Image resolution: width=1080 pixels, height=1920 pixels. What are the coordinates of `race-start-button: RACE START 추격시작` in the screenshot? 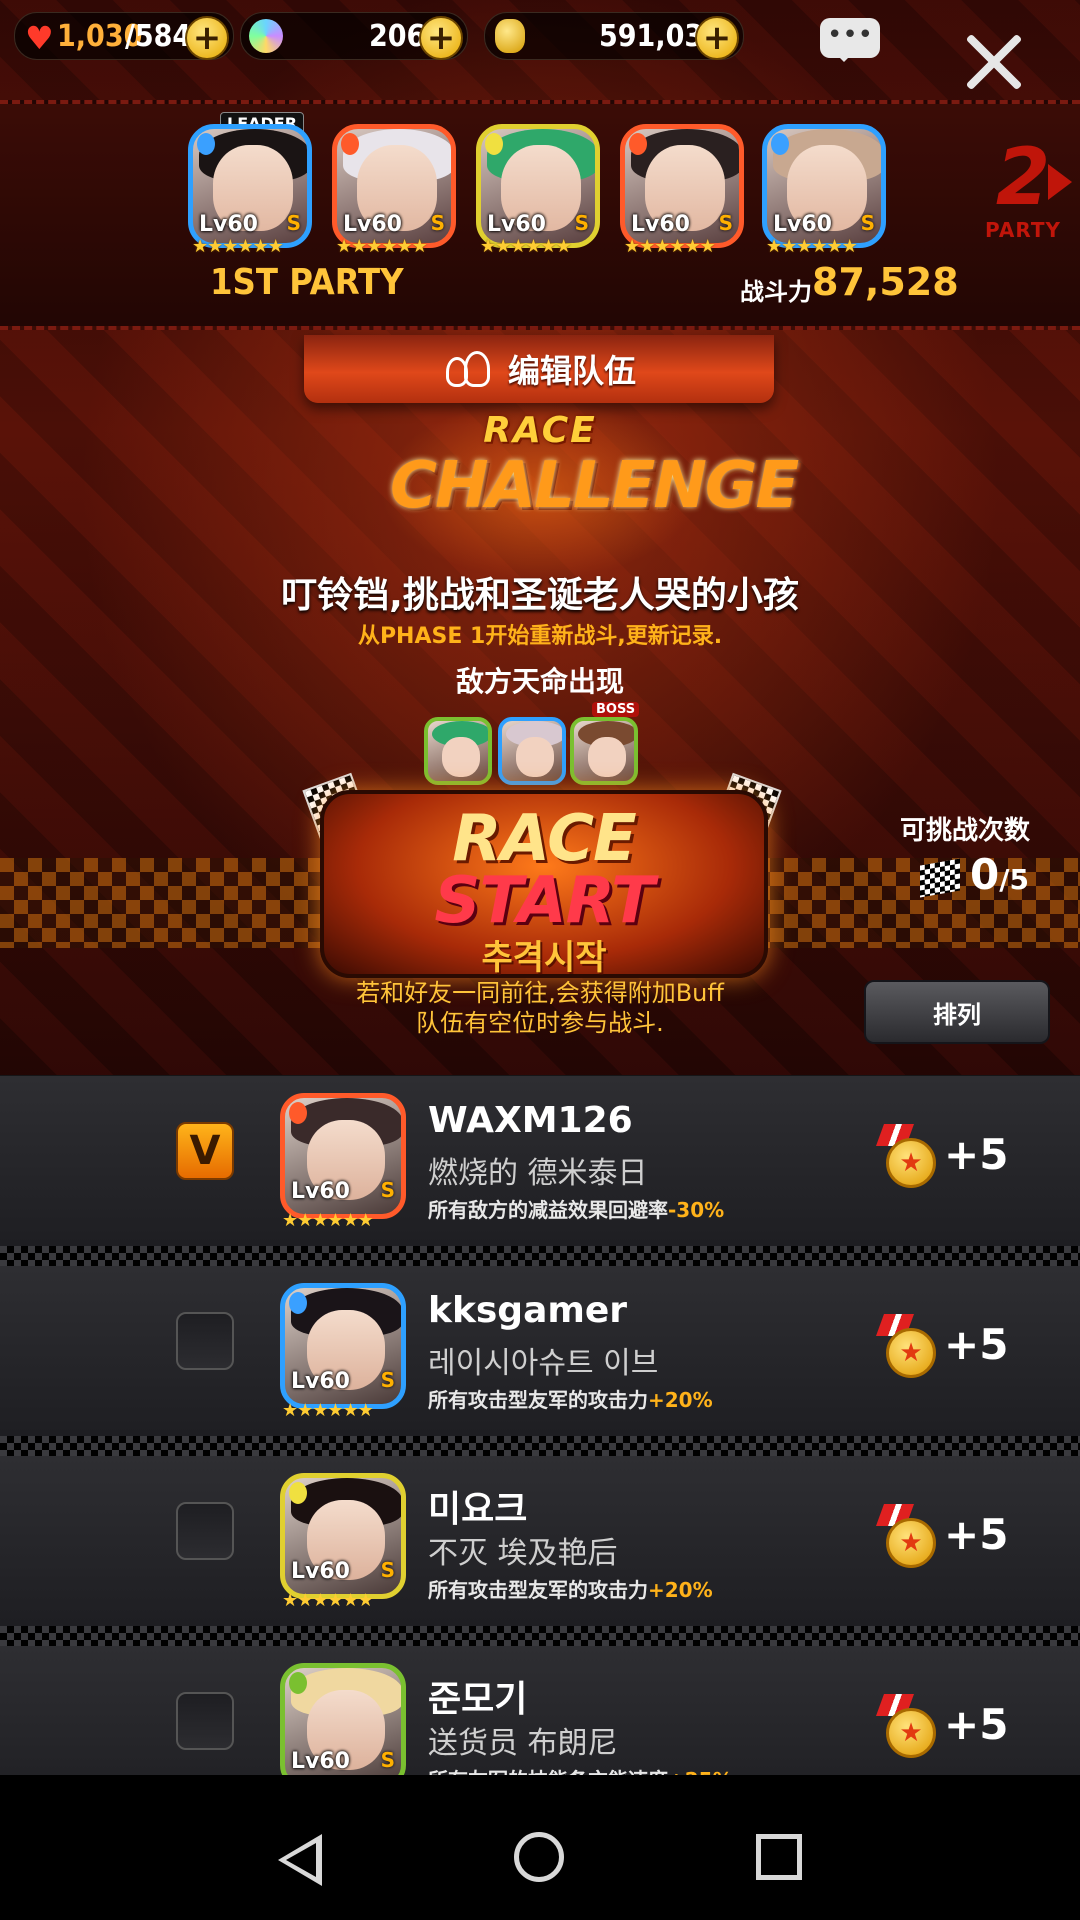 It's located at (544, 884).